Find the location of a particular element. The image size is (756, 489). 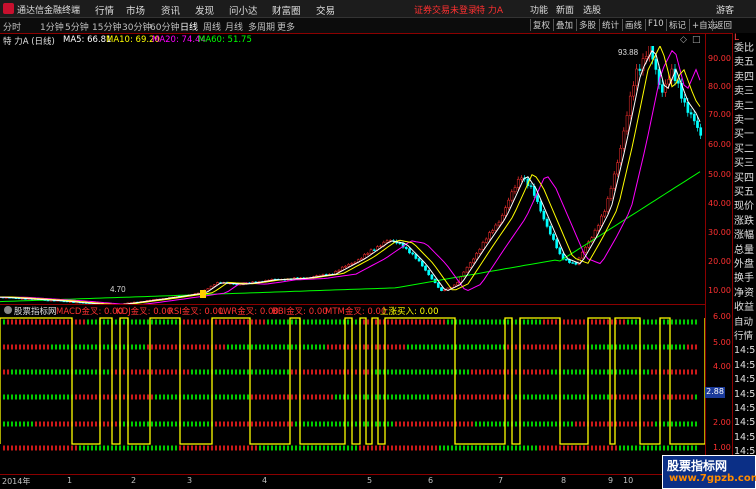

maximize-icon: □ is located at coordinates (696, 40).